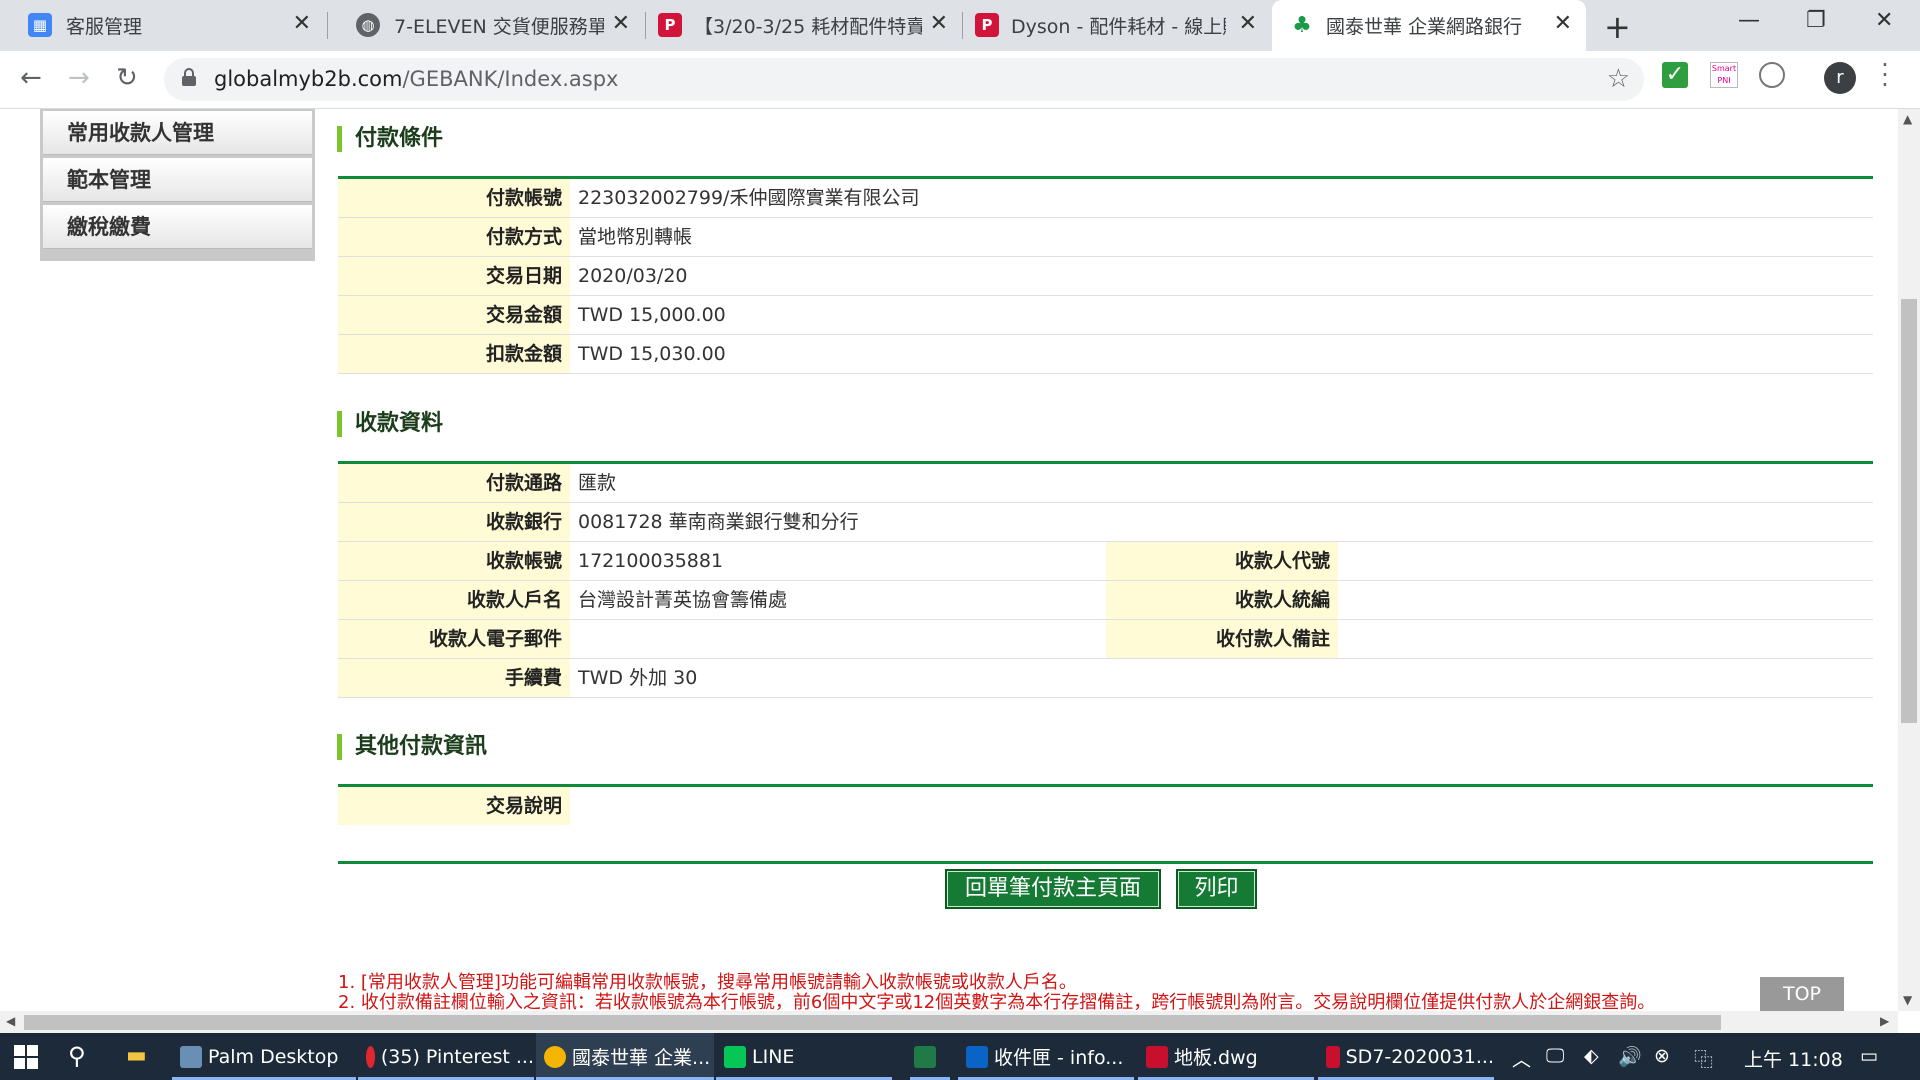 This screenshot has width=1920, height=1080. What do you see at coordinates (499, 27) in the screenshot?
I see `tab-title: 7-ELEVEN 交貨便服務單` at bounding box center [499, 27].